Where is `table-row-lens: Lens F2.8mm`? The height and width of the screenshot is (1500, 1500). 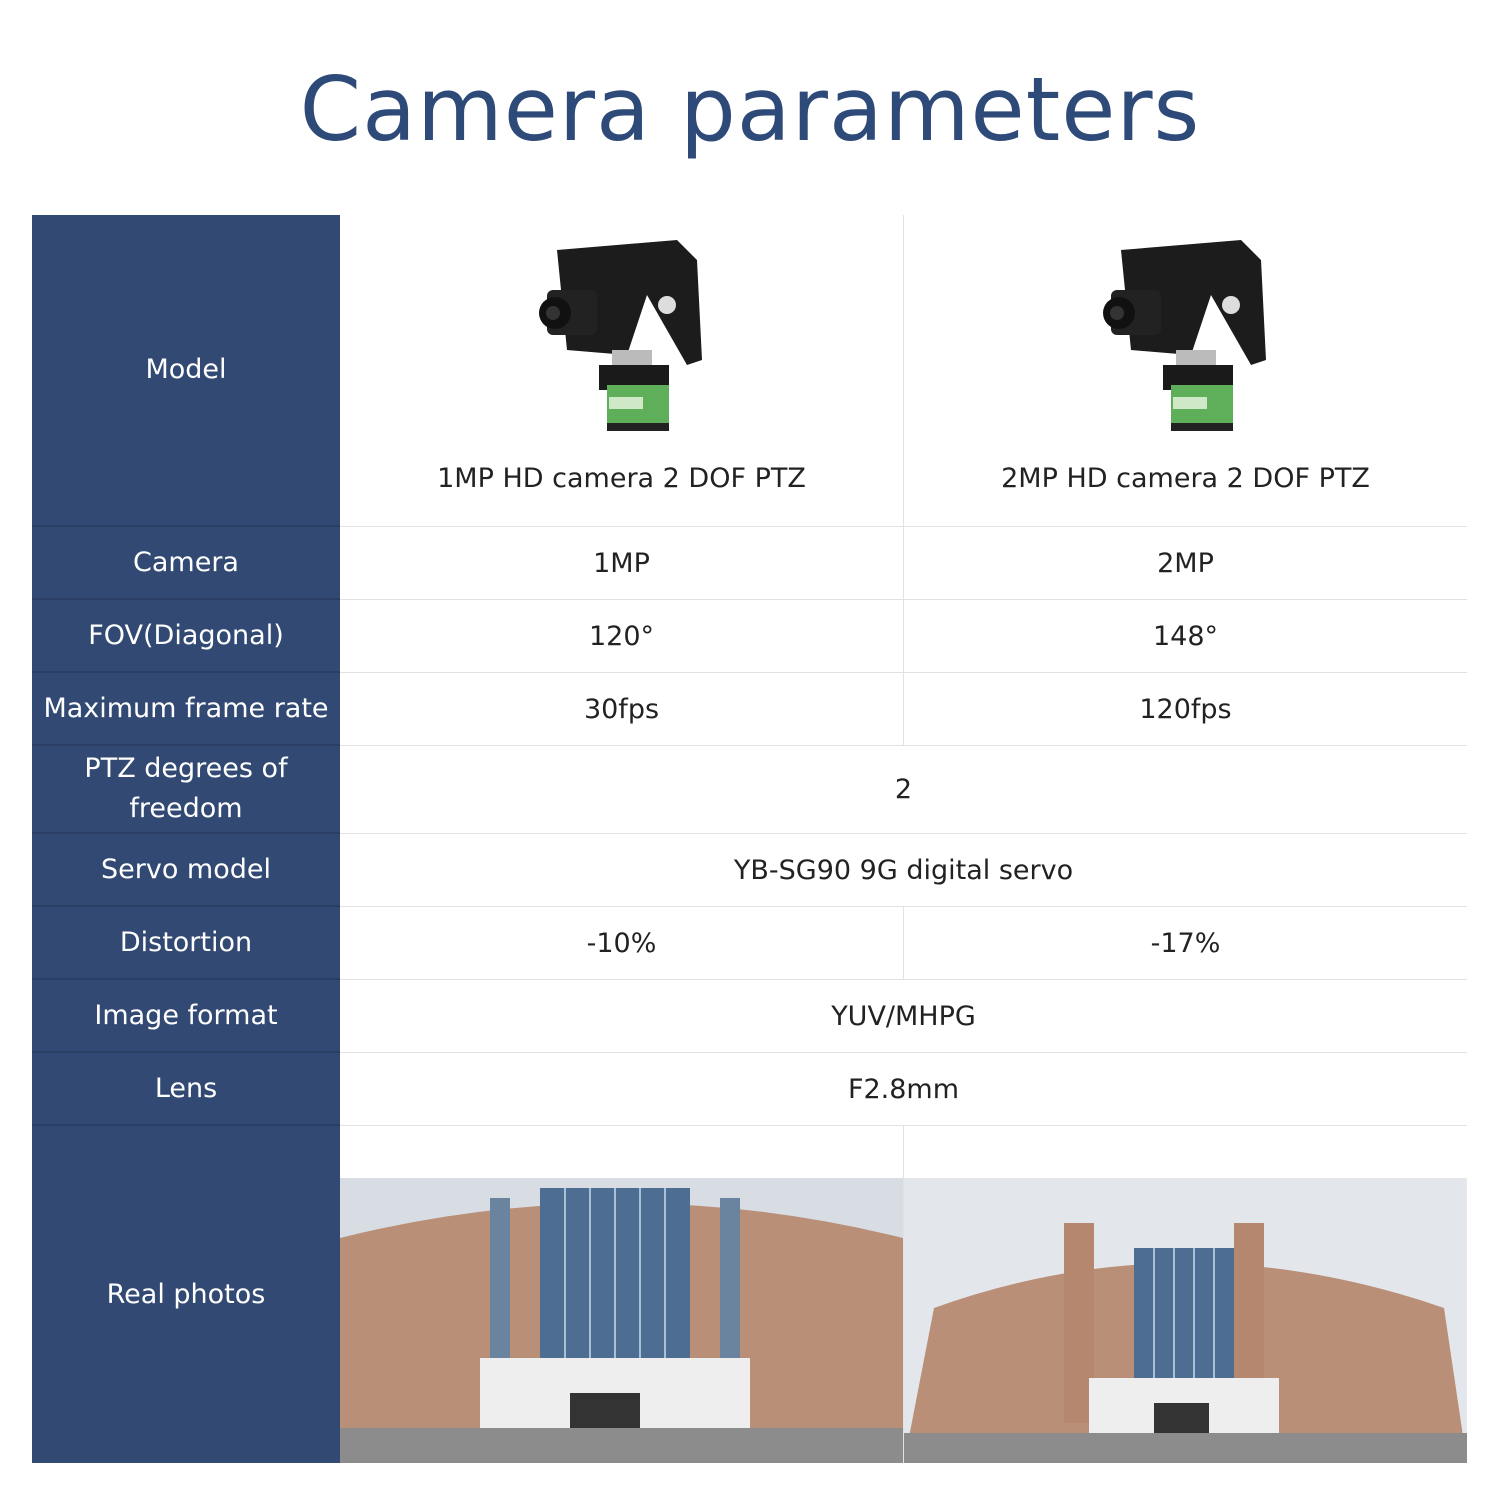 table-row-lens: Lens F2.8mm is located at coordinates (749, 1089).